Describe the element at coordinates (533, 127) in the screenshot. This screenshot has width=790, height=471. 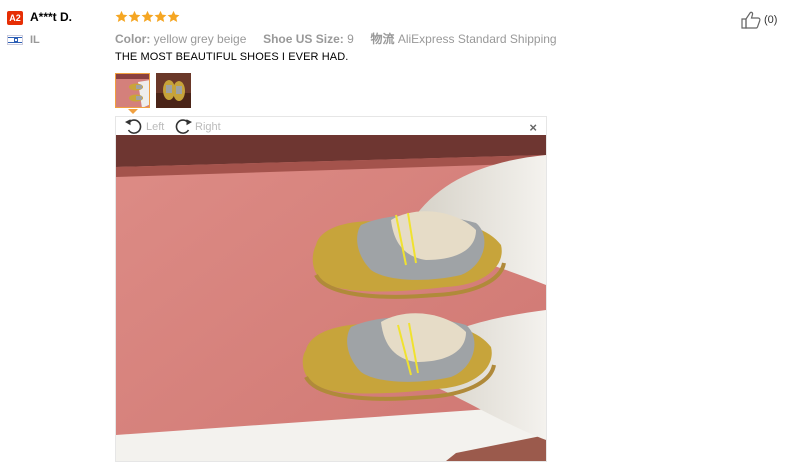
I see `close-icon: ×` at that location.